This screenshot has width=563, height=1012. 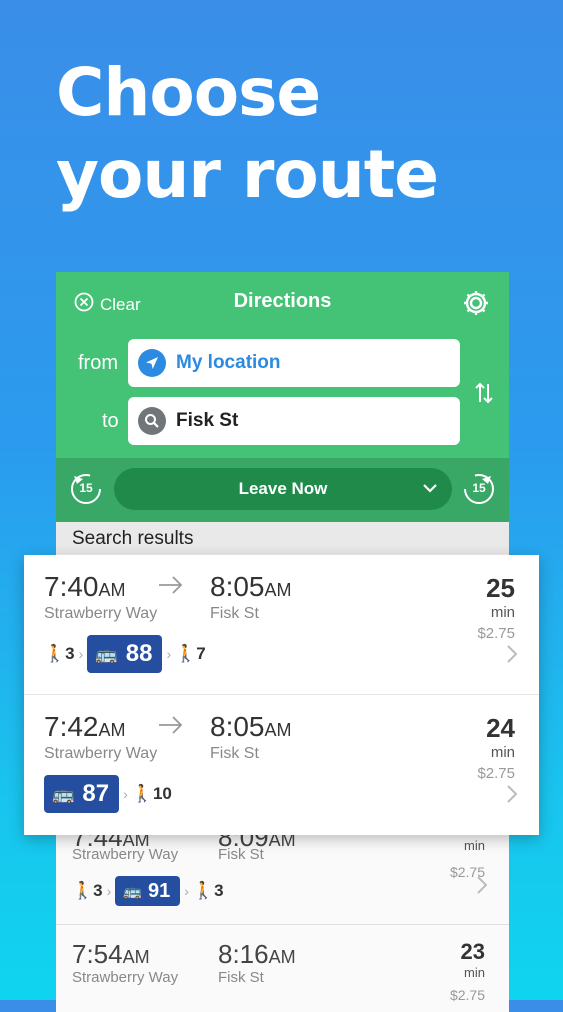 What do you see at coordinates (500, 588) in the screenshot?
I see `duration-value: 25` at bounding box center [500, 588].